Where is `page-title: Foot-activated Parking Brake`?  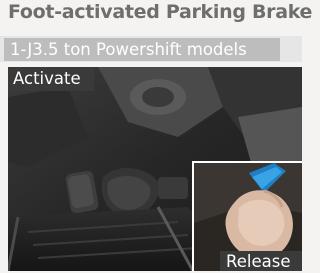 page-title: Foot-activated Parking Brake is located at coordinates (160, 12).